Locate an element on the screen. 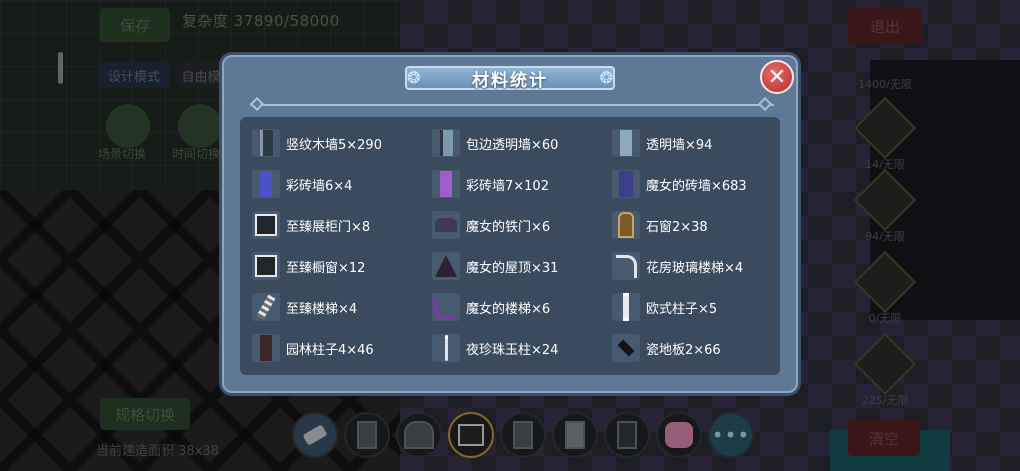 The height and width of the screenshot is (471, 1020). material-item: 竖纹木墙5×290 is located at coordinates (317, 143).